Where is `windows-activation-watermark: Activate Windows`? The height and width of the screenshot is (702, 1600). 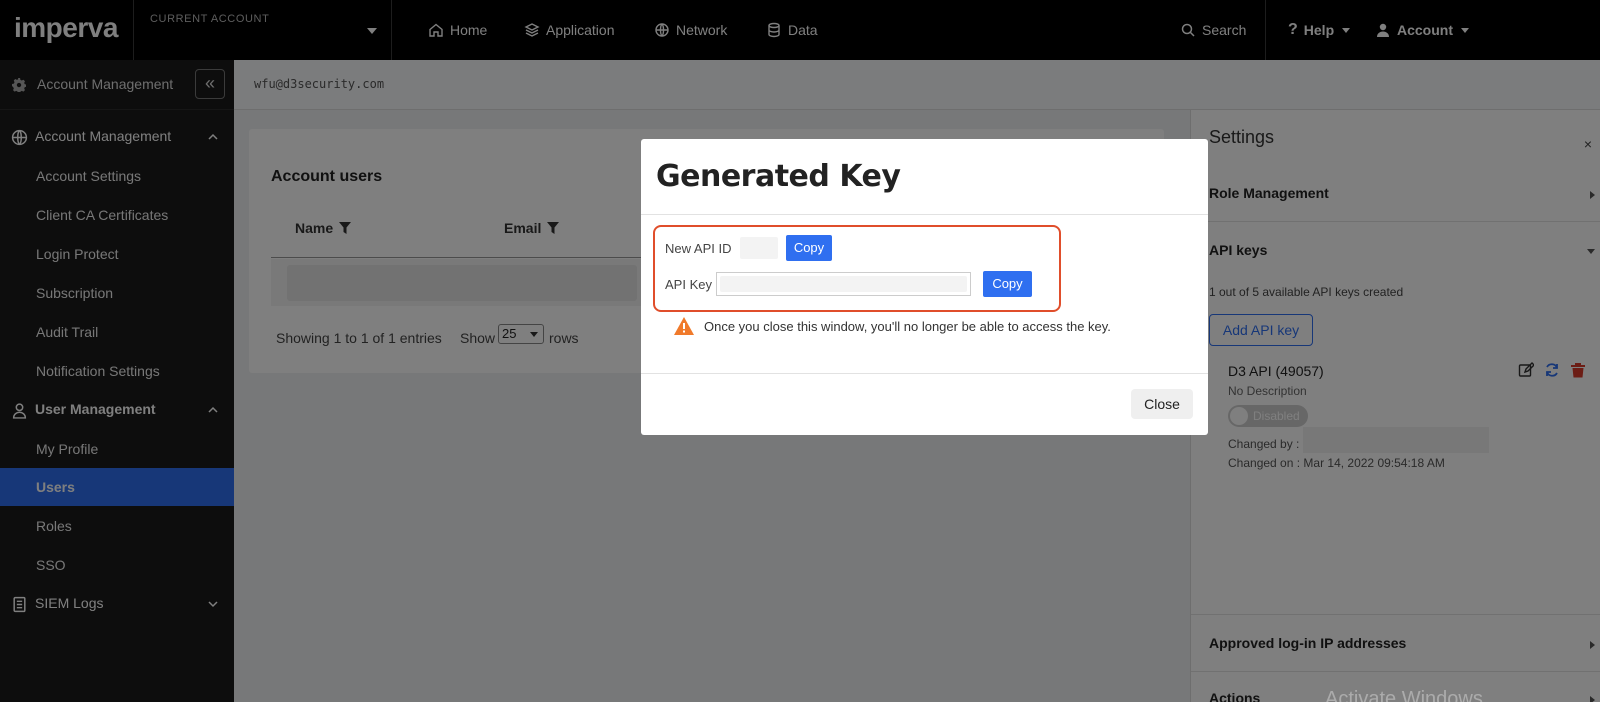 windows-activation-watermark: Activate Windows is located at coordinates (1404, 695).